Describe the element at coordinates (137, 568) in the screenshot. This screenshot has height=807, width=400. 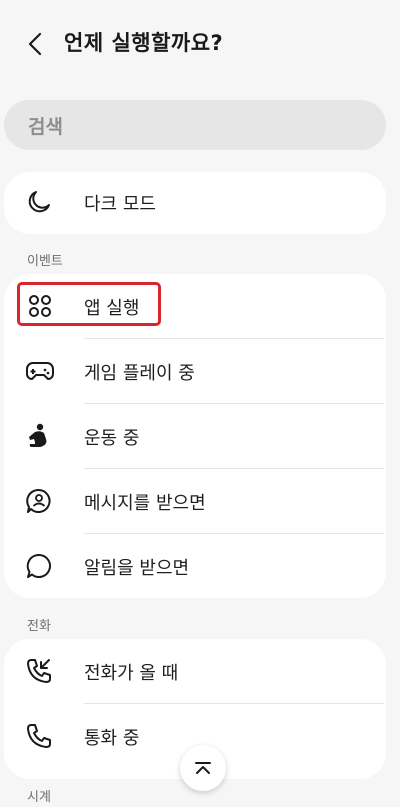
I see `list-item-label: 알림을 받으면` at that location.